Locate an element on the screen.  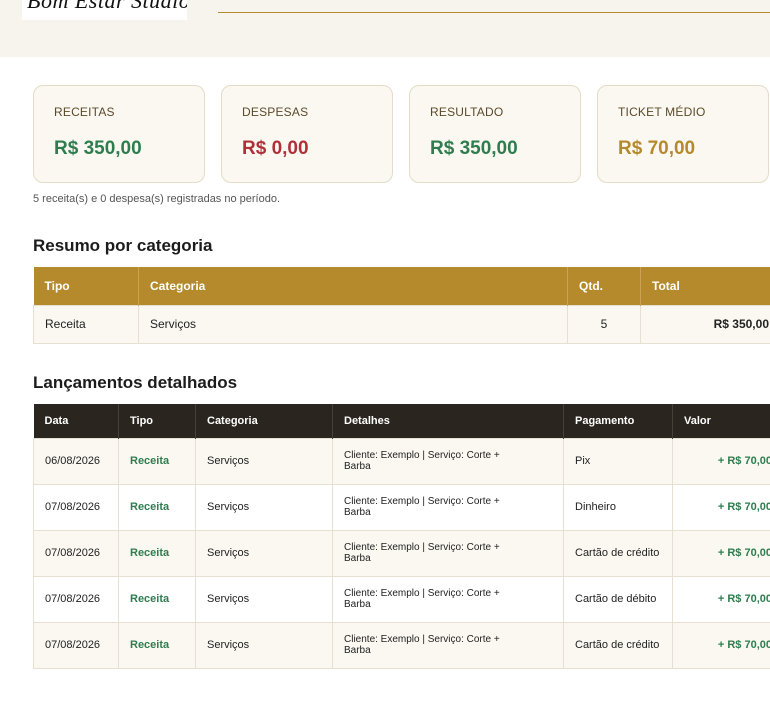
cell-pagamento: Cartão de débito is located at coordinates (618, 599).